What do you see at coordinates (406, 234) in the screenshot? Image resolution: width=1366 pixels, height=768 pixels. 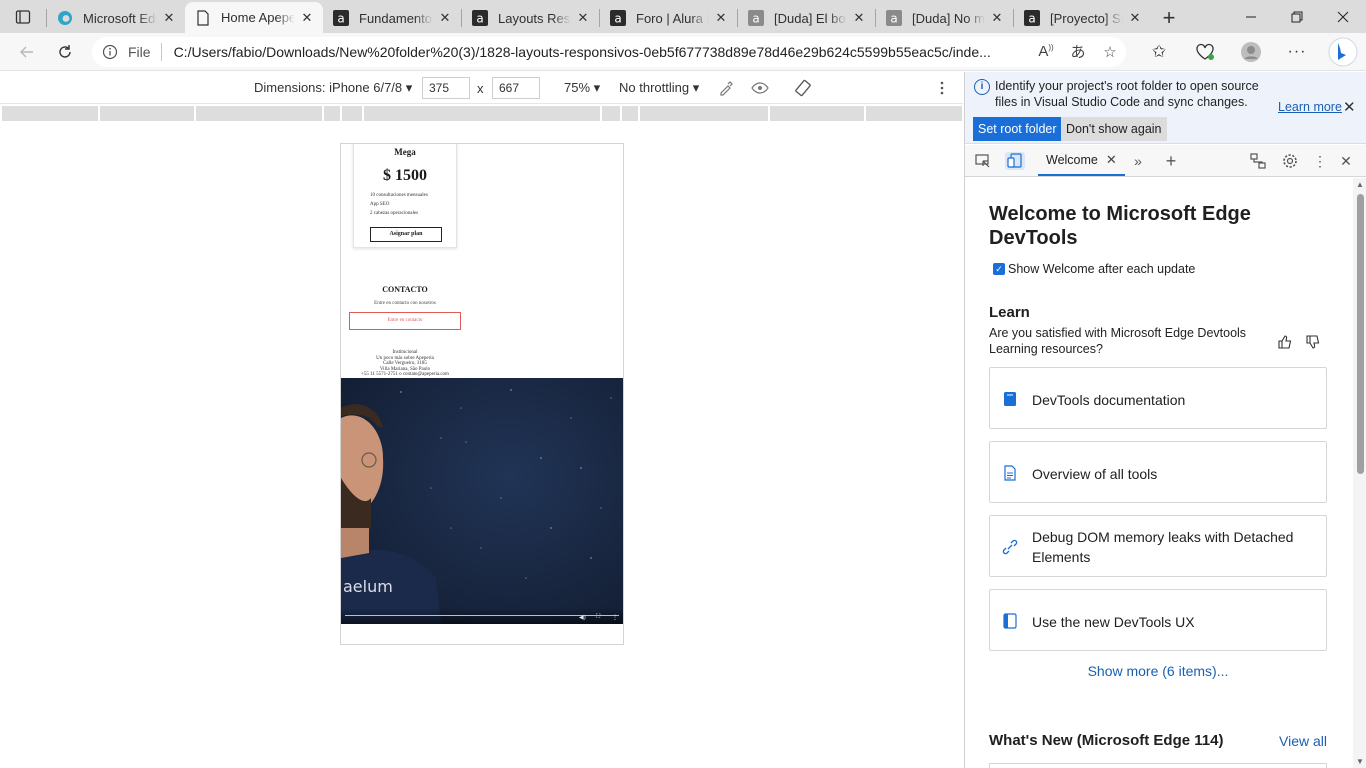 I see `assign-plan-button: Asignar plan` at bounding box center [406, 234].